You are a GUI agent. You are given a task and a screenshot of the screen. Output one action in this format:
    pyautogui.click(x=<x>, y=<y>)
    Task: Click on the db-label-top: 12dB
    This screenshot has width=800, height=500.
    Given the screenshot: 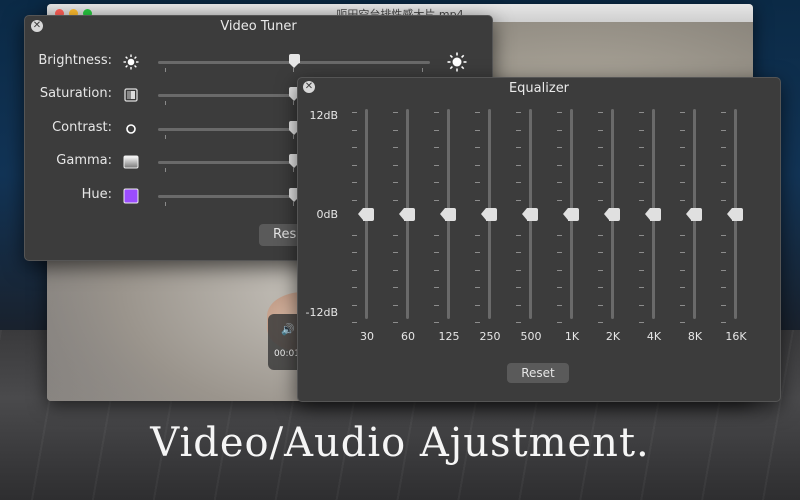 What is the action you would take?
    pyautogui.click(x=323, y=115)
    